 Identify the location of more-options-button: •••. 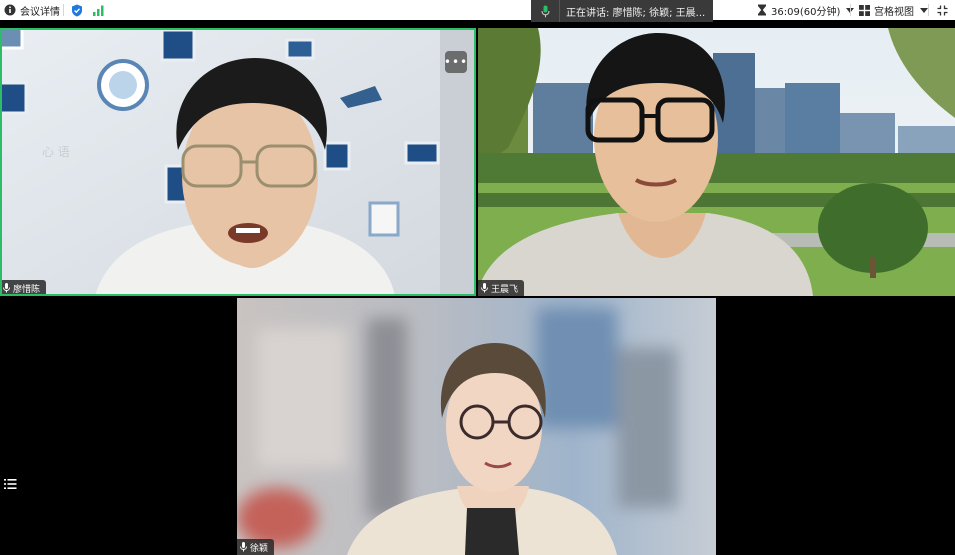
(456, 62).